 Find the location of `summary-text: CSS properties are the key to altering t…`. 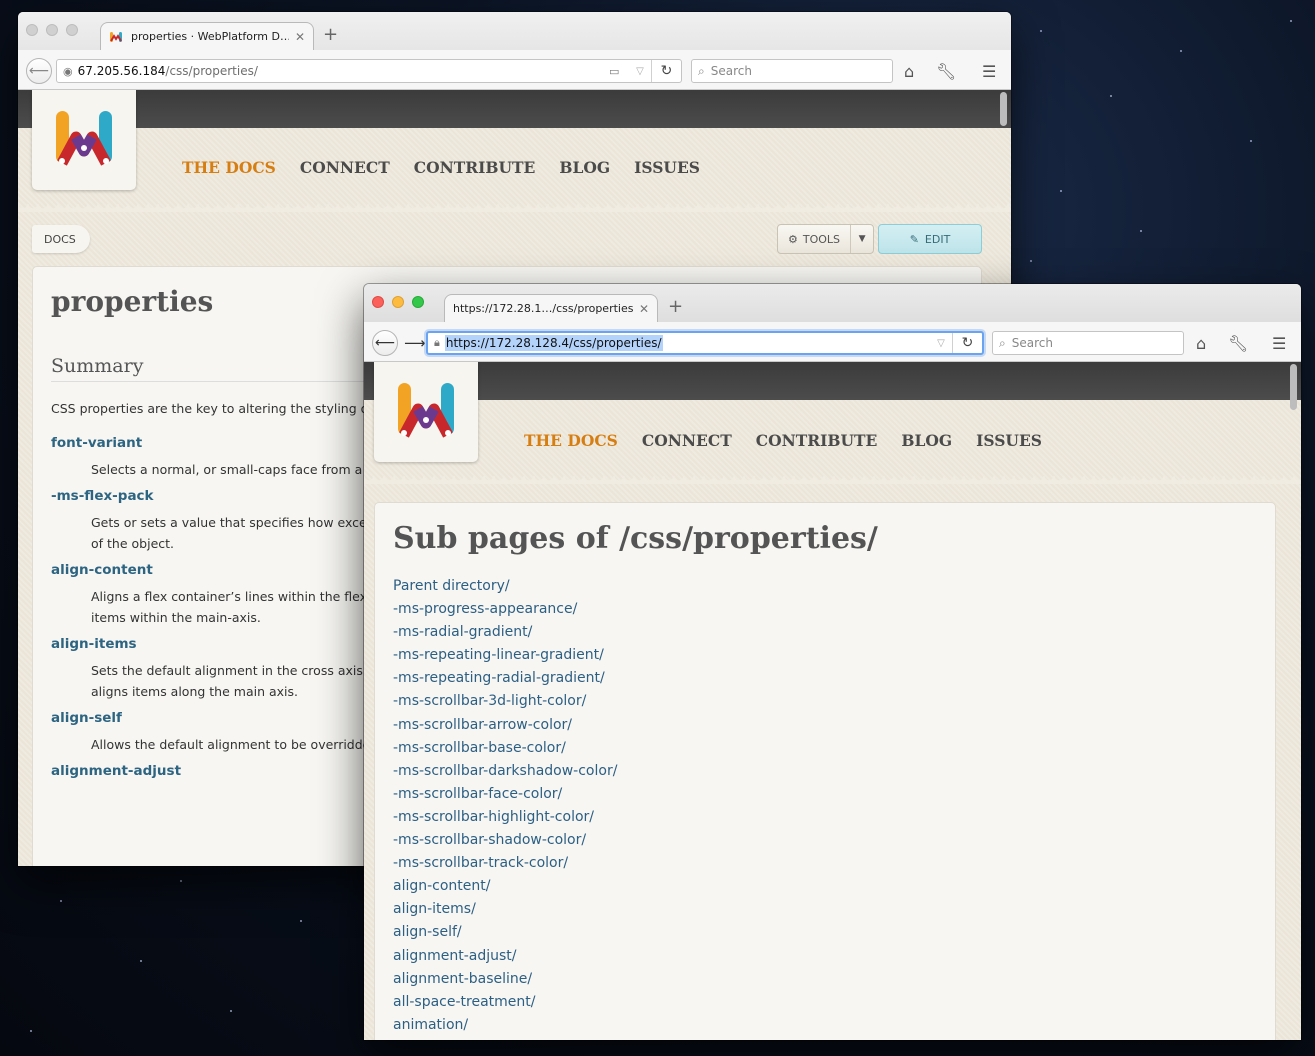

summary-text: CSS properties are the key to altering t… is located at coordinates (219, 408).